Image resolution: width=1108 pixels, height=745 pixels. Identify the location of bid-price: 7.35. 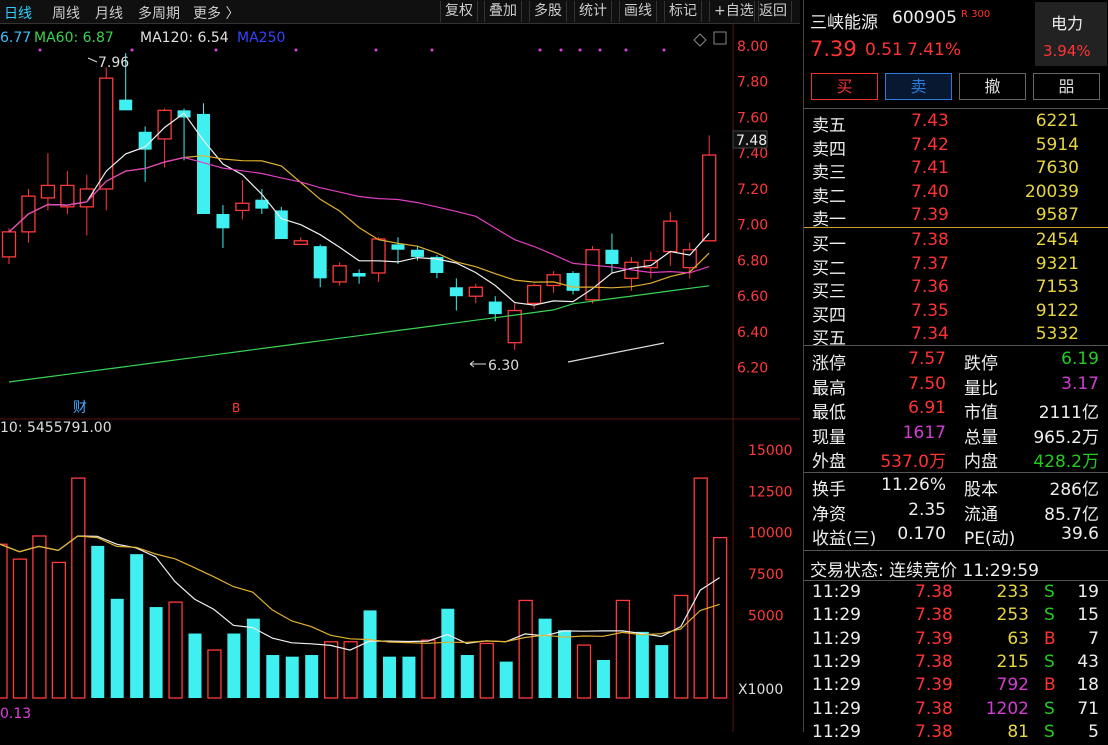
(930, 310).